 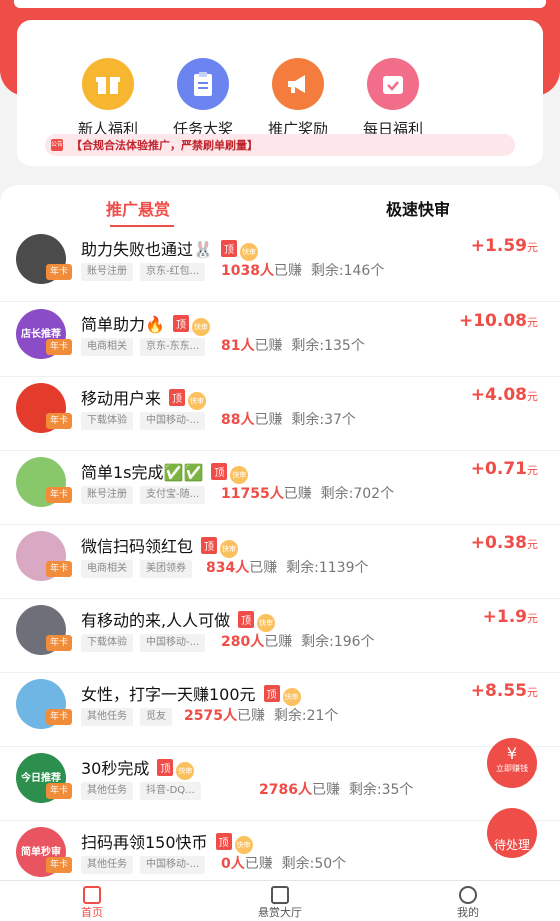 What do you see at coordinates (393, 98) in the screenshot?
I see `quick-item-daily: 每日福利` at bounding box center [393, 98].